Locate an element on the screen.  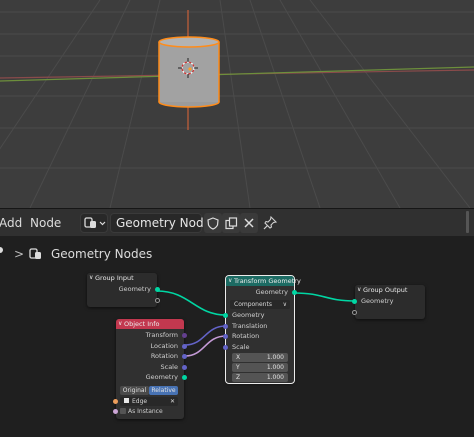
node-tree-name: Geometry Nodes is located at coordinates (167, 223).